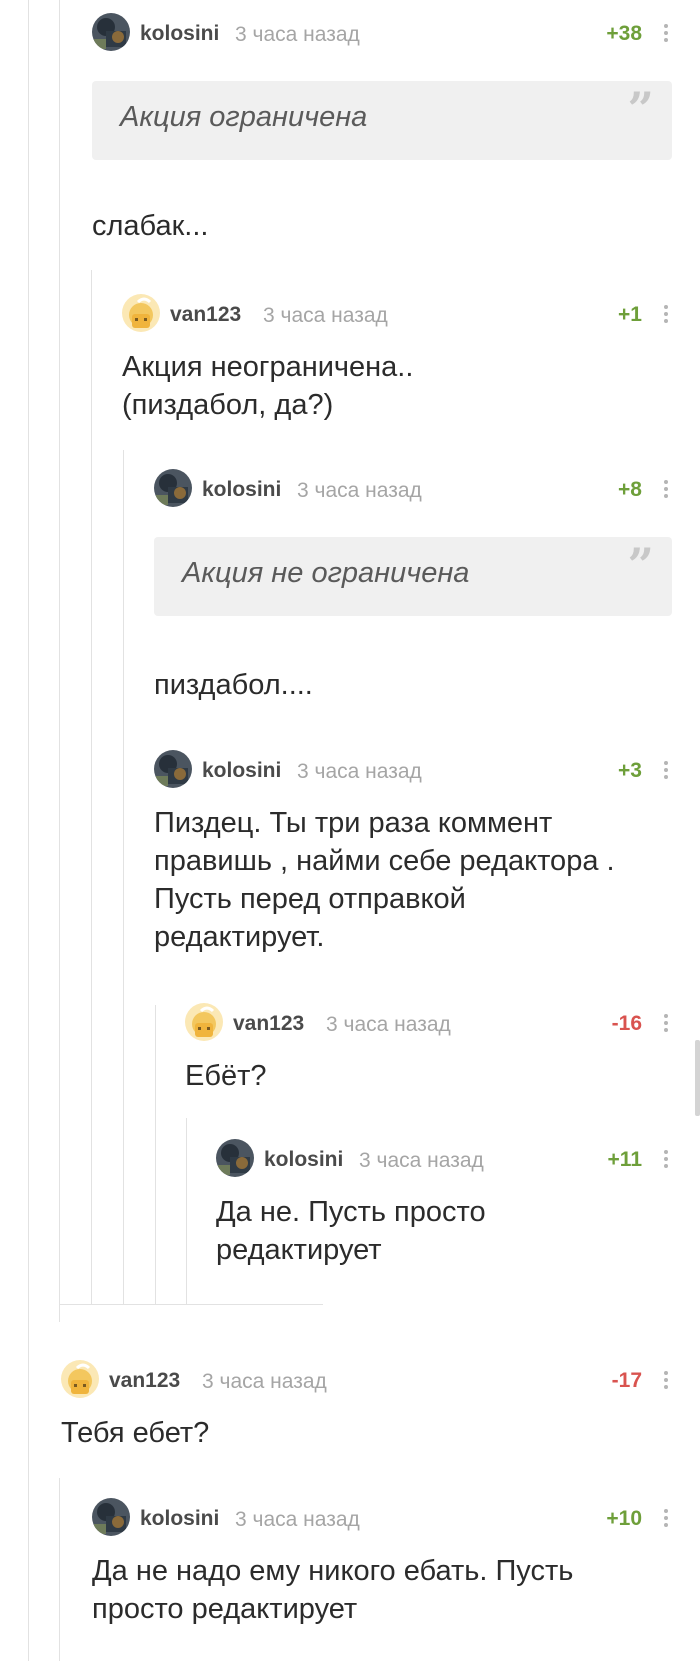 This screenshot has width=700, height=1661. I want to click on comment-header: kolosini 3 часа назад +10, so click(382, 1518).